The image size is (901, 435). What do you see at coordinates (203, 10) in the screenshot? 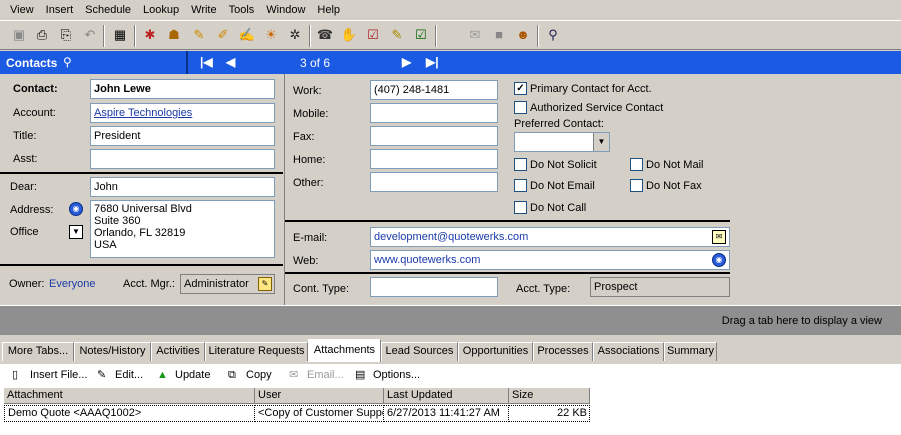
I see `menu-write: Write` at bounding box center [203, 10].